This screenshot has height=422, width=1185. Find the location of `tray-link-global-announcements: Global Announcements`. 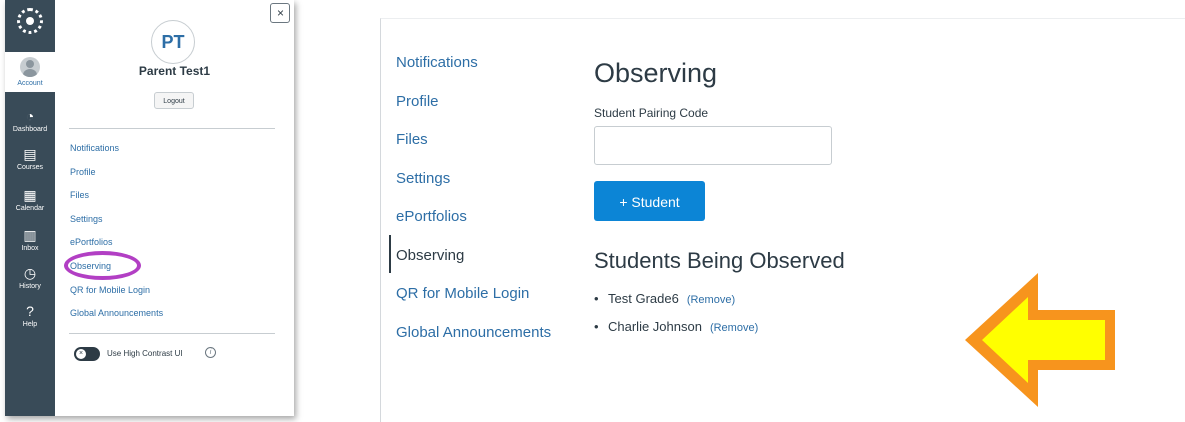

tray-link-global-announcements: Global Announcements is located at coordinates (170, 319).